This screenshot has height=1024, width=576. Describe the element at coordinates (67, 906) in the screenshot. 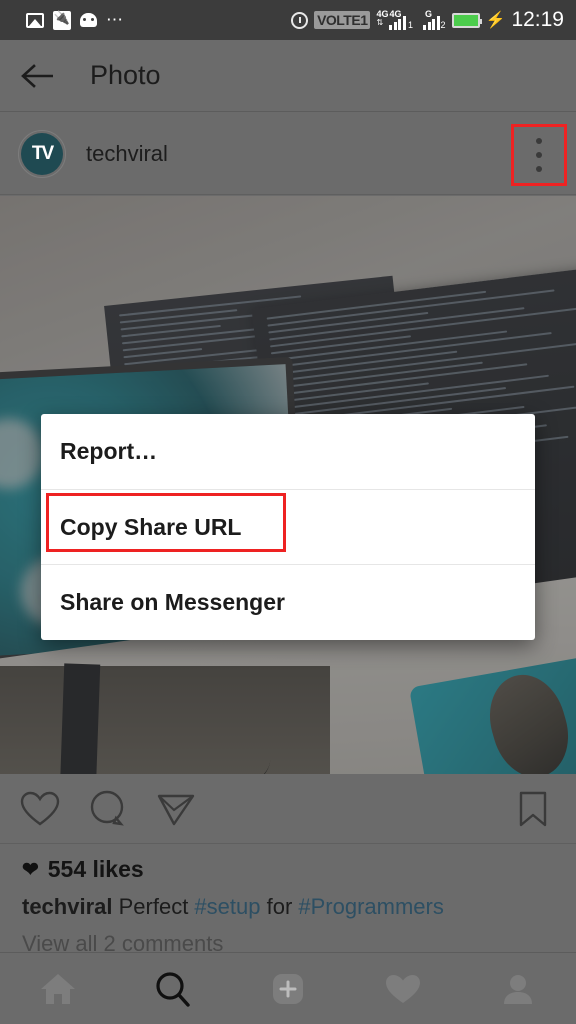

I see `caption-username: techviral` at that location.